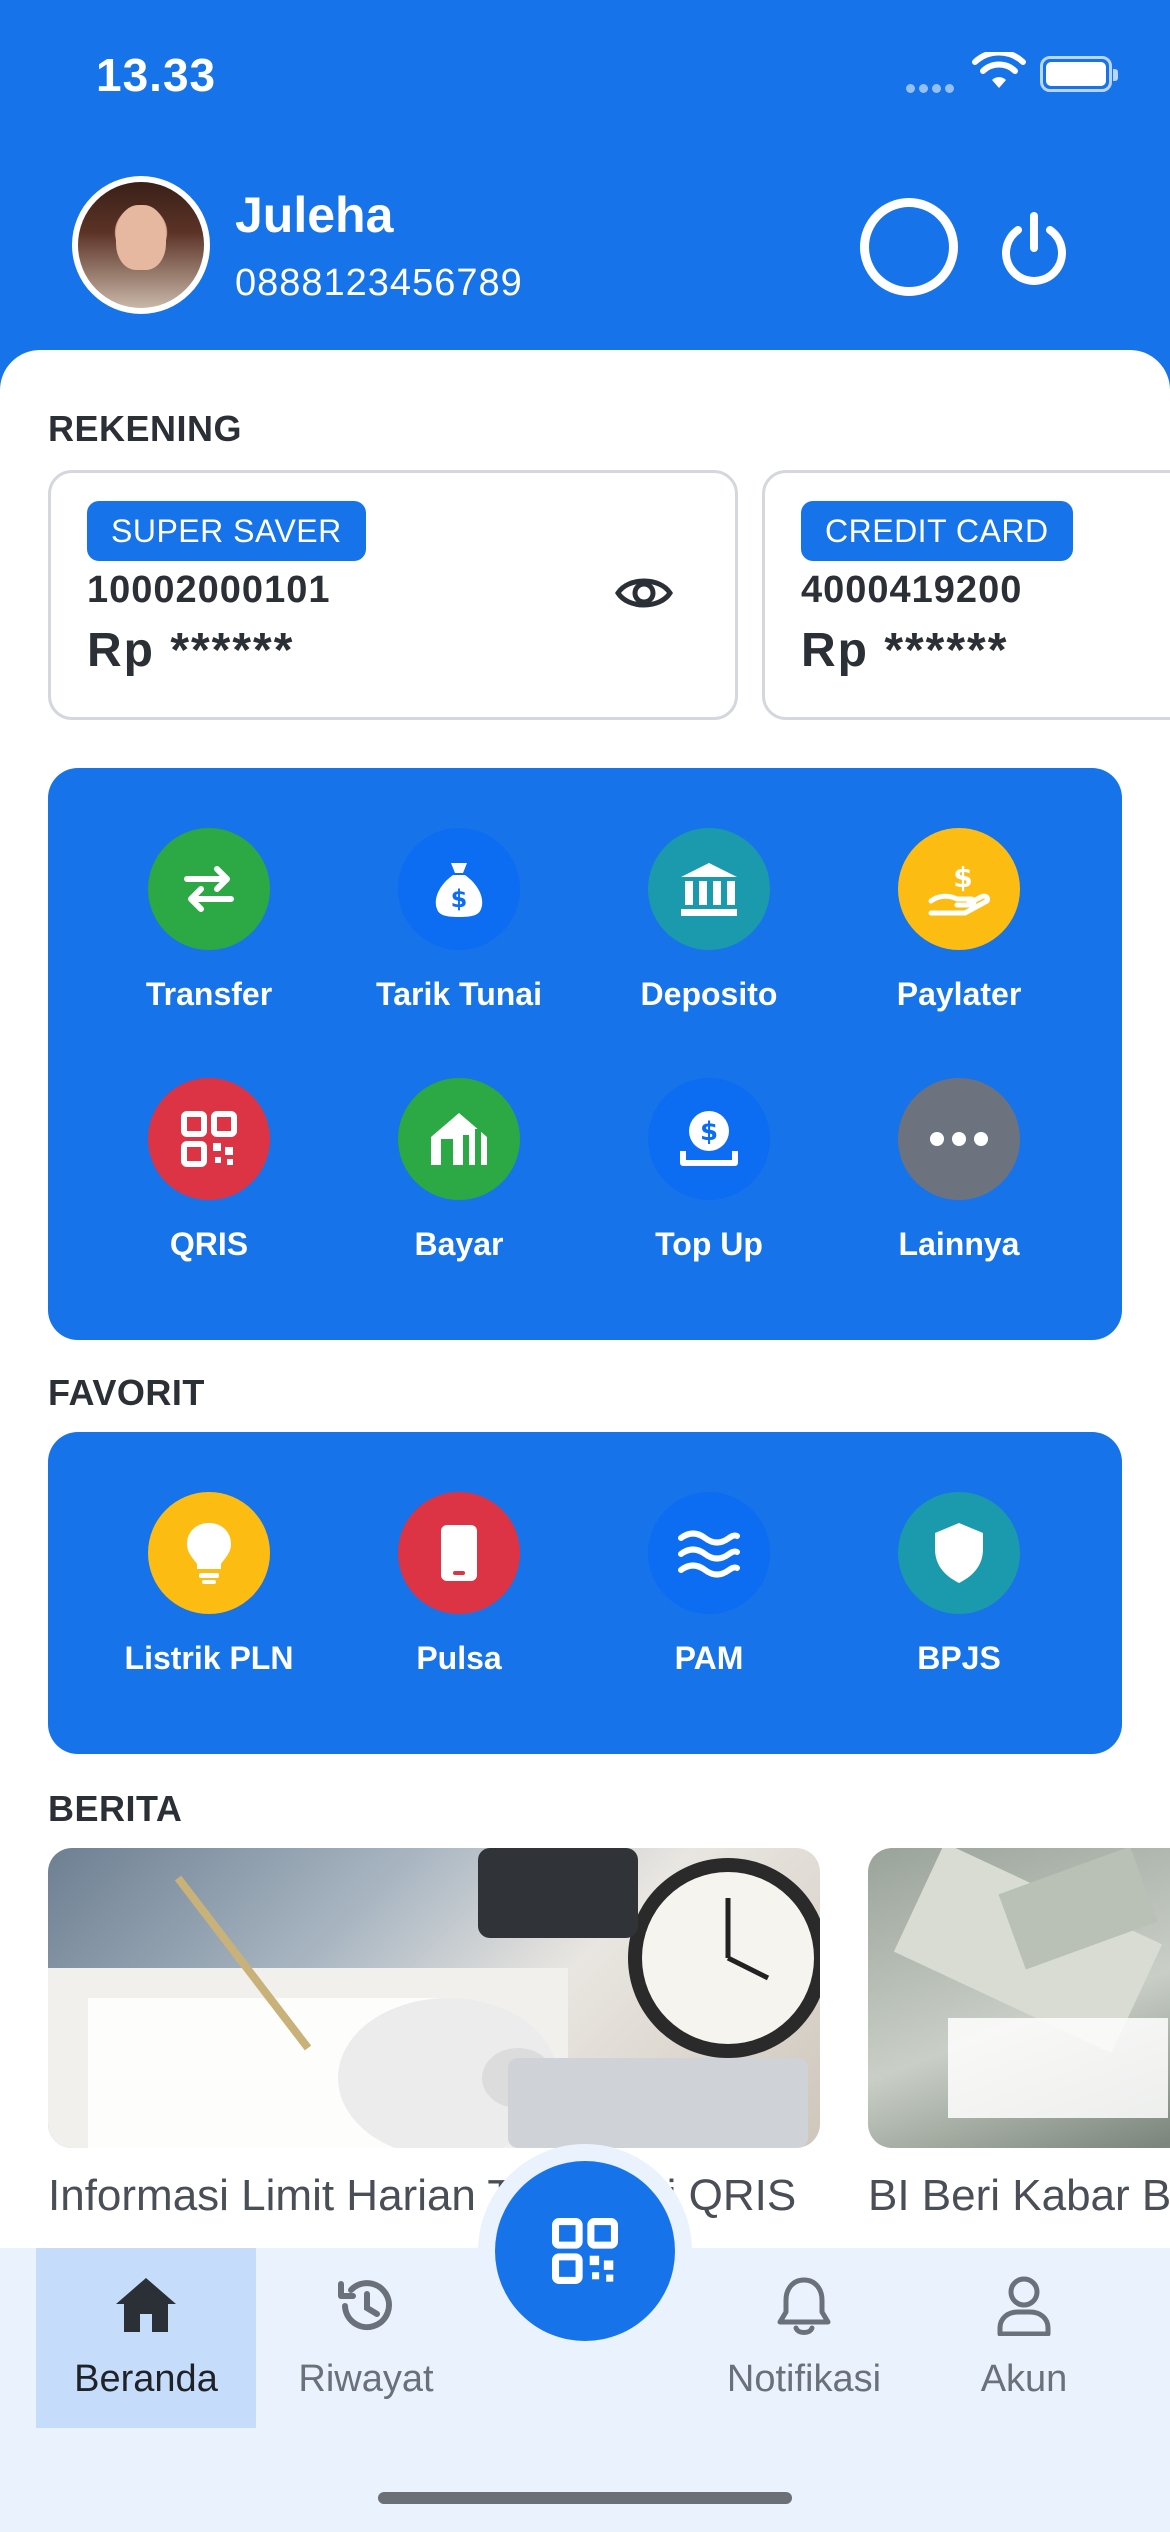 The width and height of the screenshot is (1170, 2532). What do you see at coordinates (379, 283) in the screenshot?
I see `user-phone: 0888123456789` at bounding box center [379, 283].